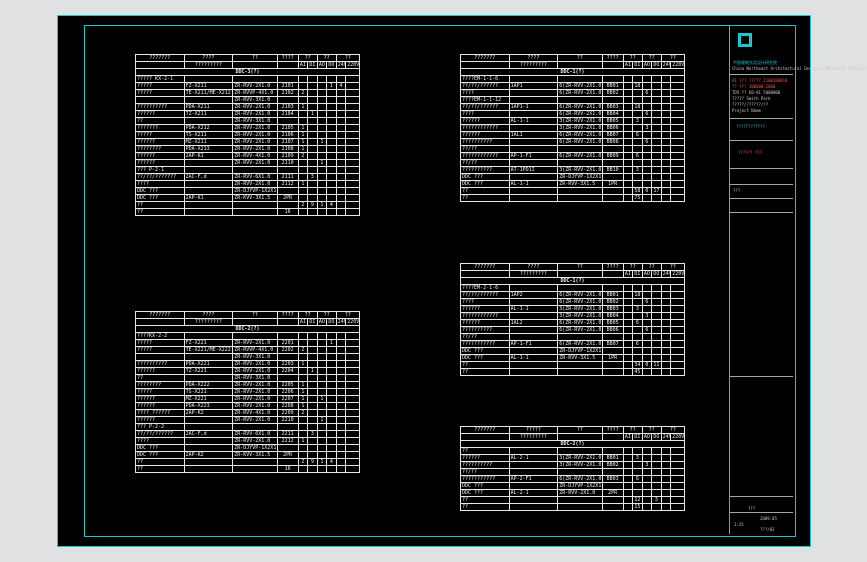 The width and height of the screenshot is (867, 562). I want to click on table-cell: 2AP-K2, so click(208, 413).